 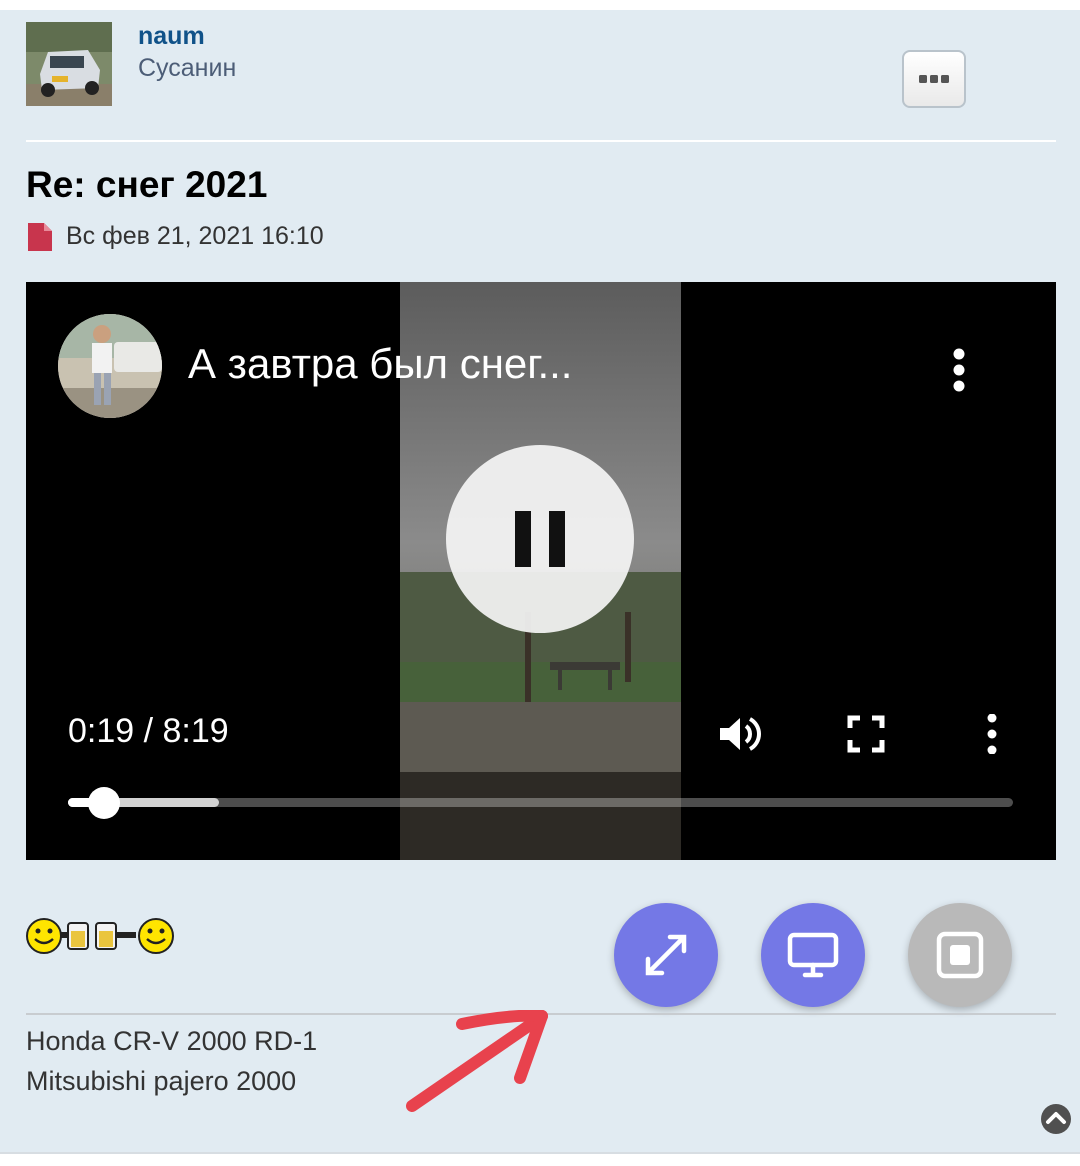 I want to click on monitor-icon, so click(x=813, y=955).